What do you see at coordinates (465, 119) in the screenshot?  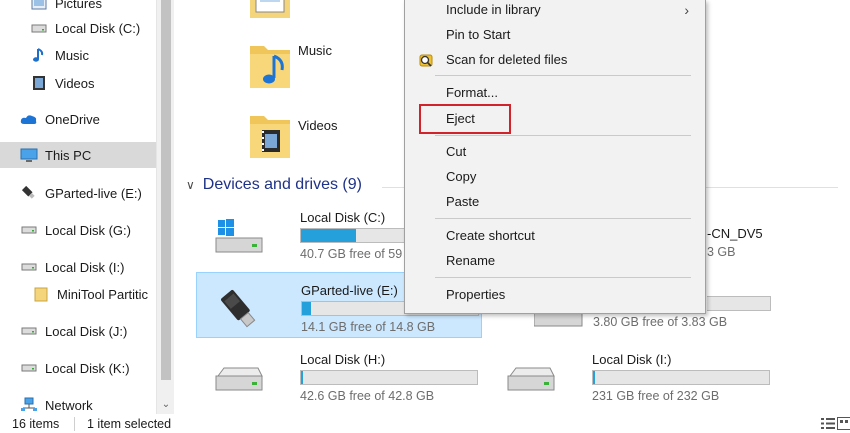 I see `eject-highlight-box` at bounding box center [465, 119].